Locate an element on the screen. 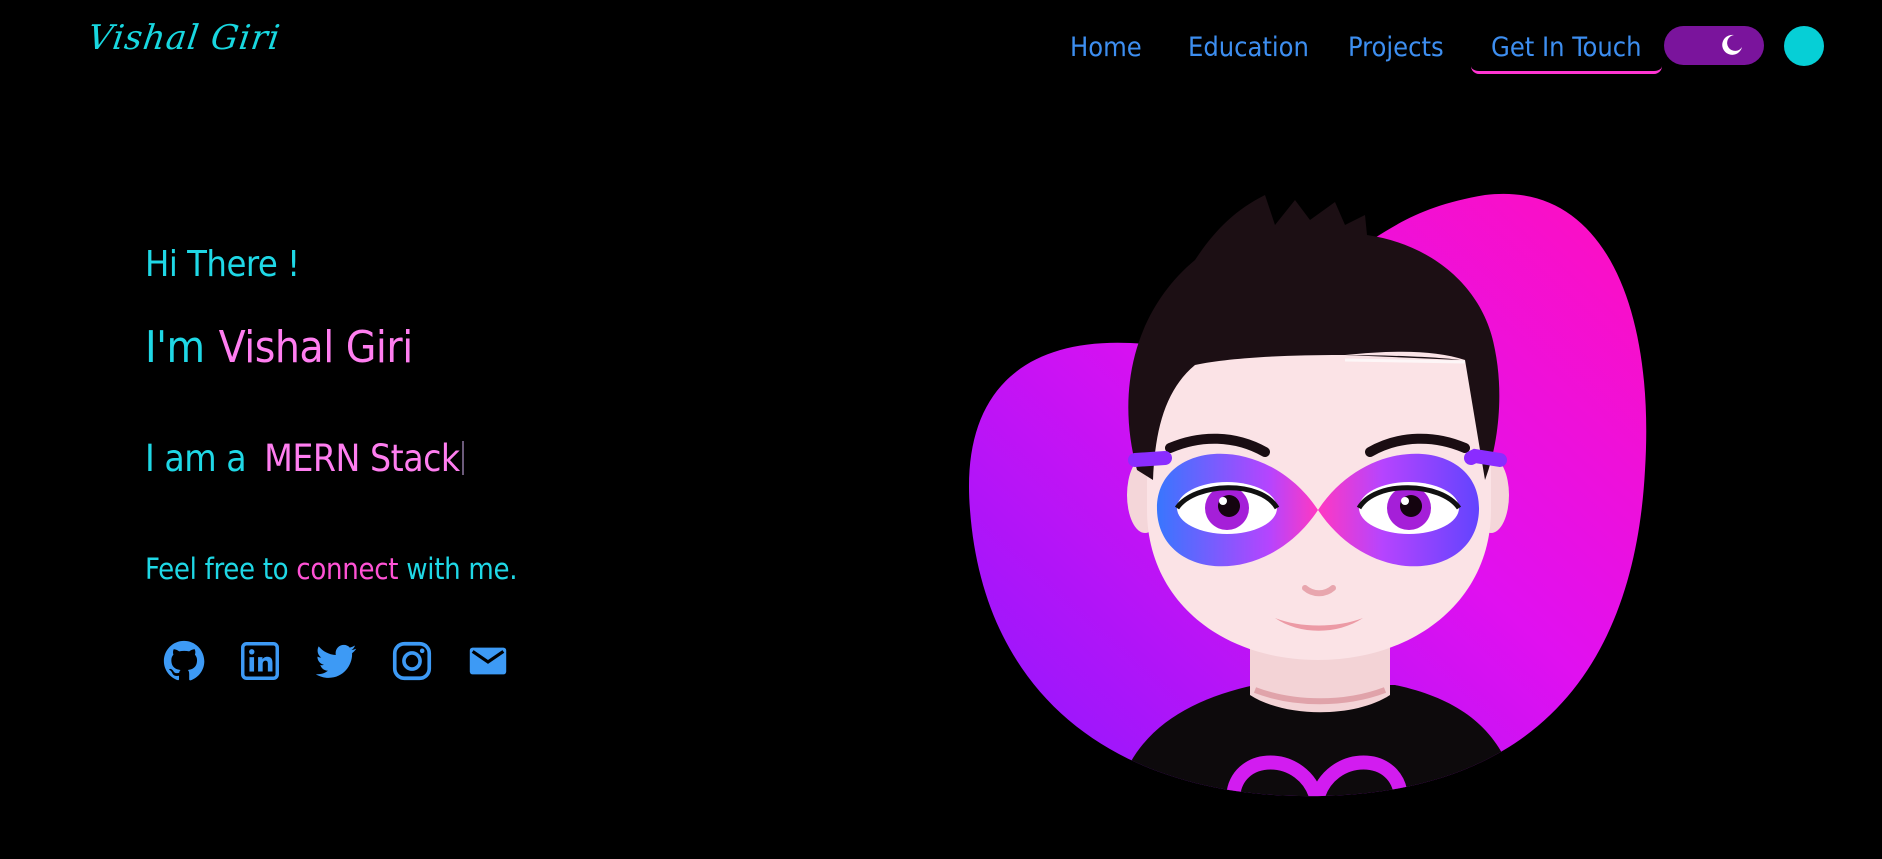 The height and width of the screenshot is (859, 1882). mail-link is located at coordinates (488, 661).